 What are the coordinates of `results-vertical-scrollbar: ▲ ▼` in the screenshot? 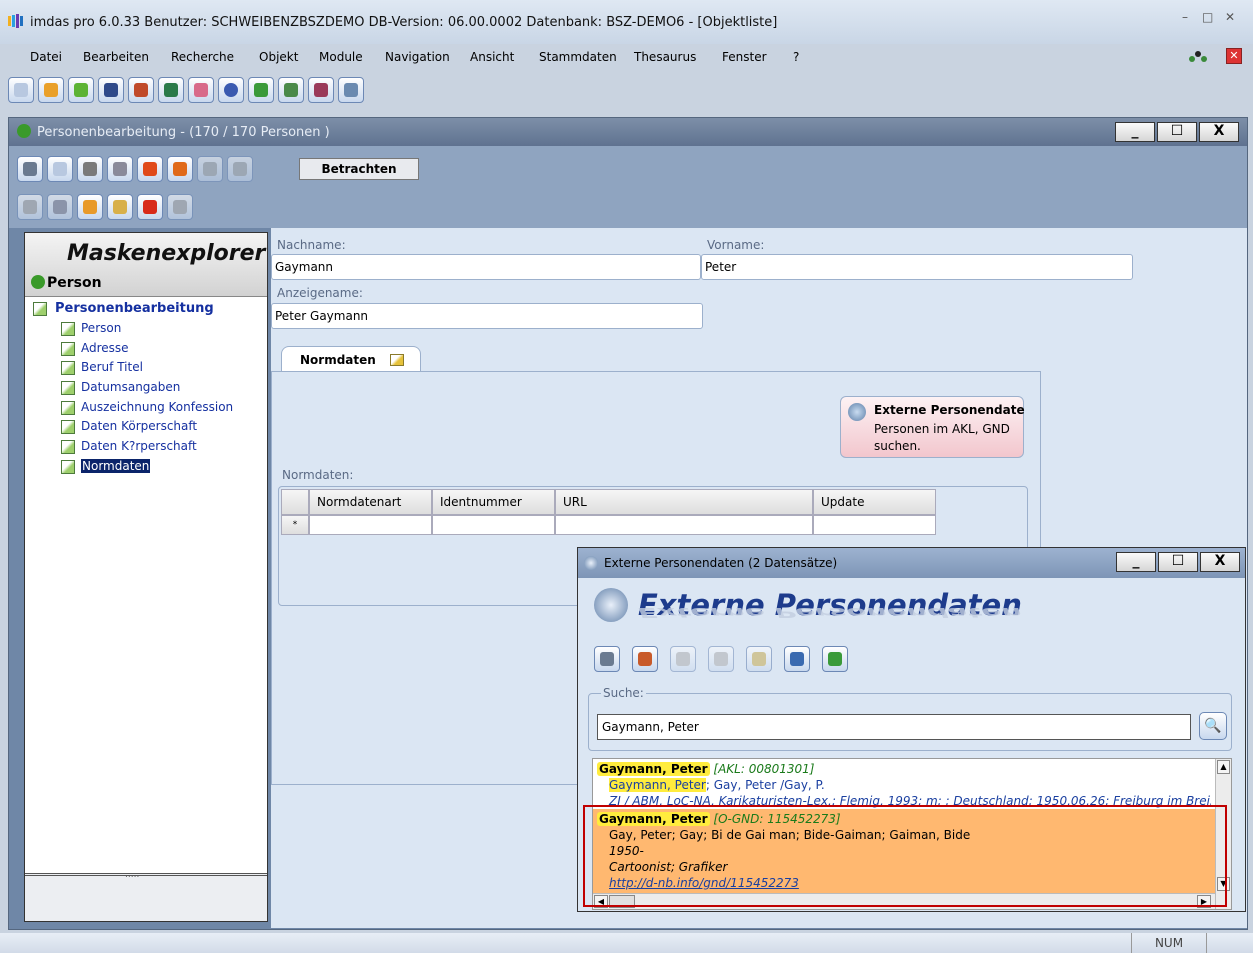 It's located at (1223, 834).